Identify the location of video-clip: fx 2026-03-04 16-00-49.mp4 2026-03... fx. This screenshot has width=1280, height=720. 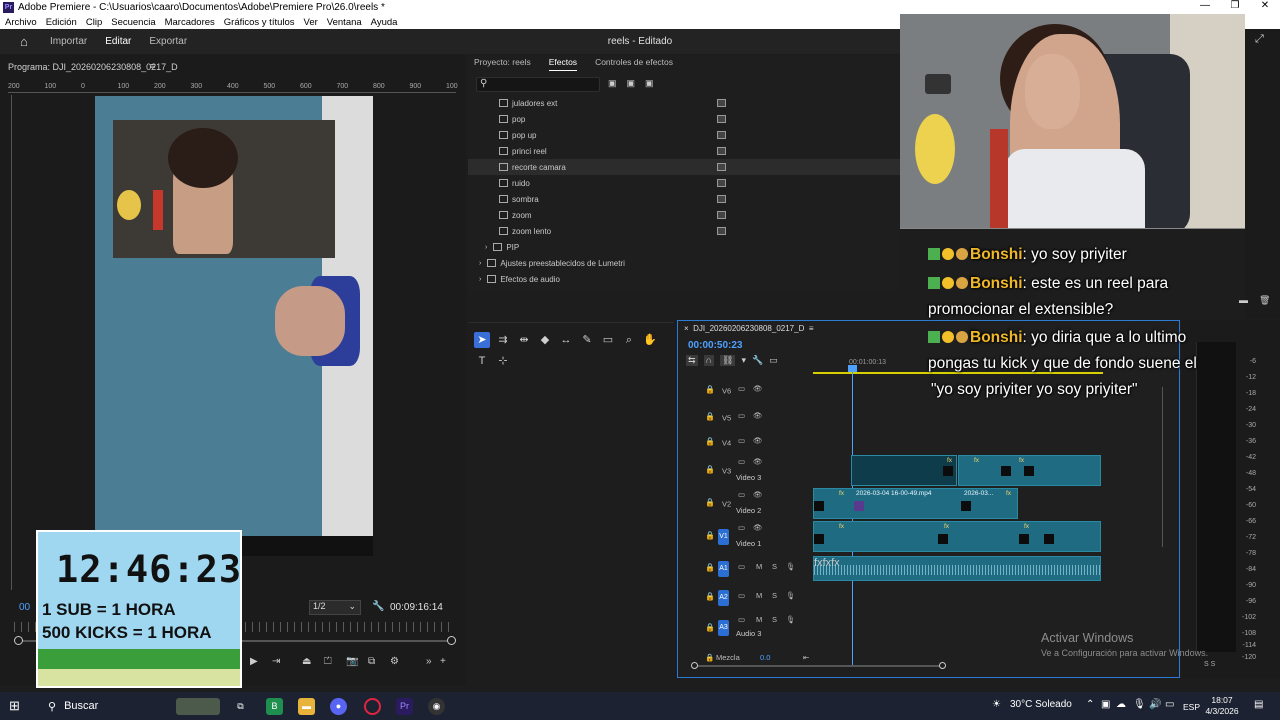
(915, 503).